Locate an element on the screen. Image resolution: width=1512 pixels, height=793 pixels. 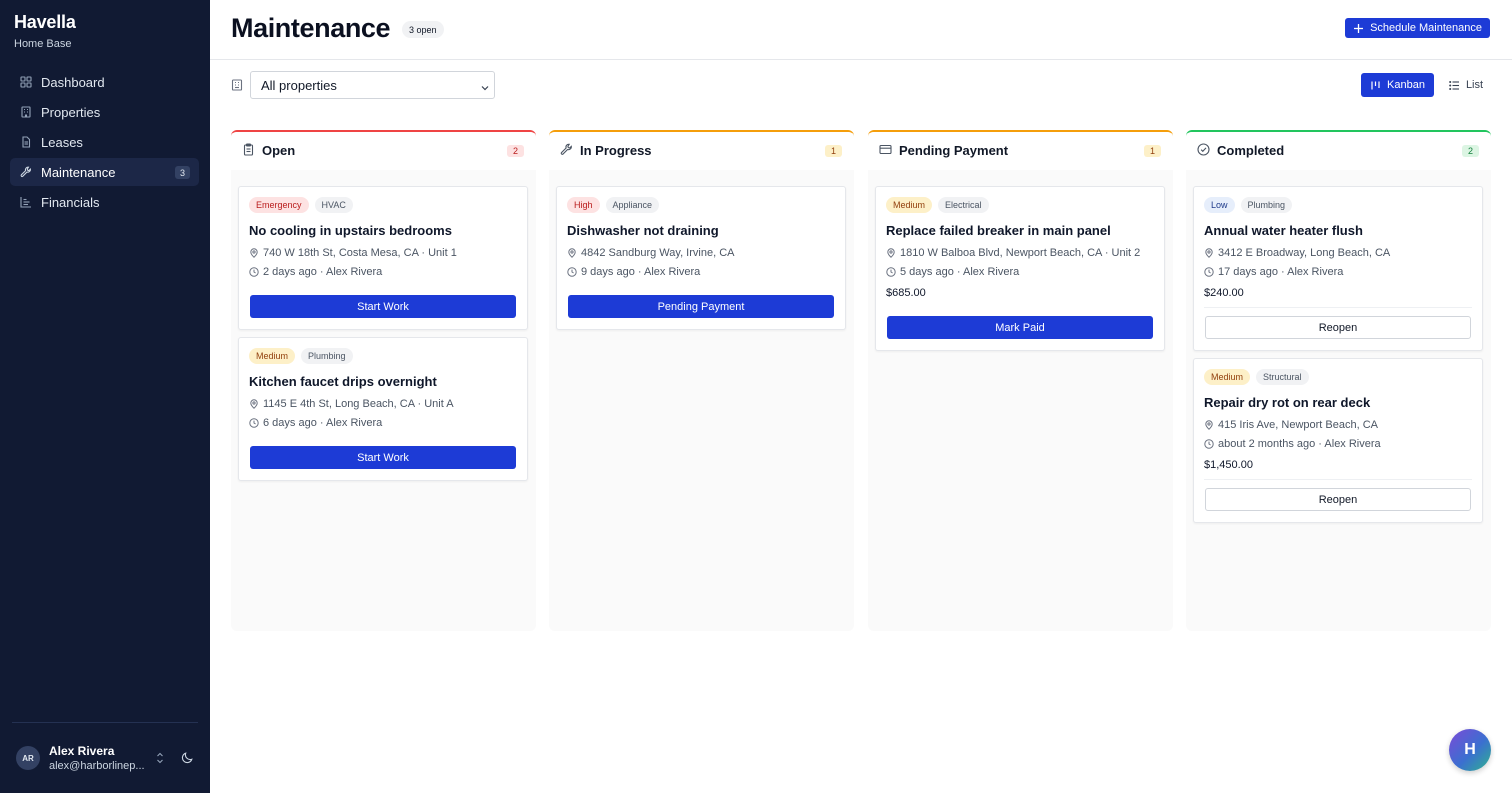
card-time: 6 days ago · Alex Rivera is located at coordinates (315, 423).